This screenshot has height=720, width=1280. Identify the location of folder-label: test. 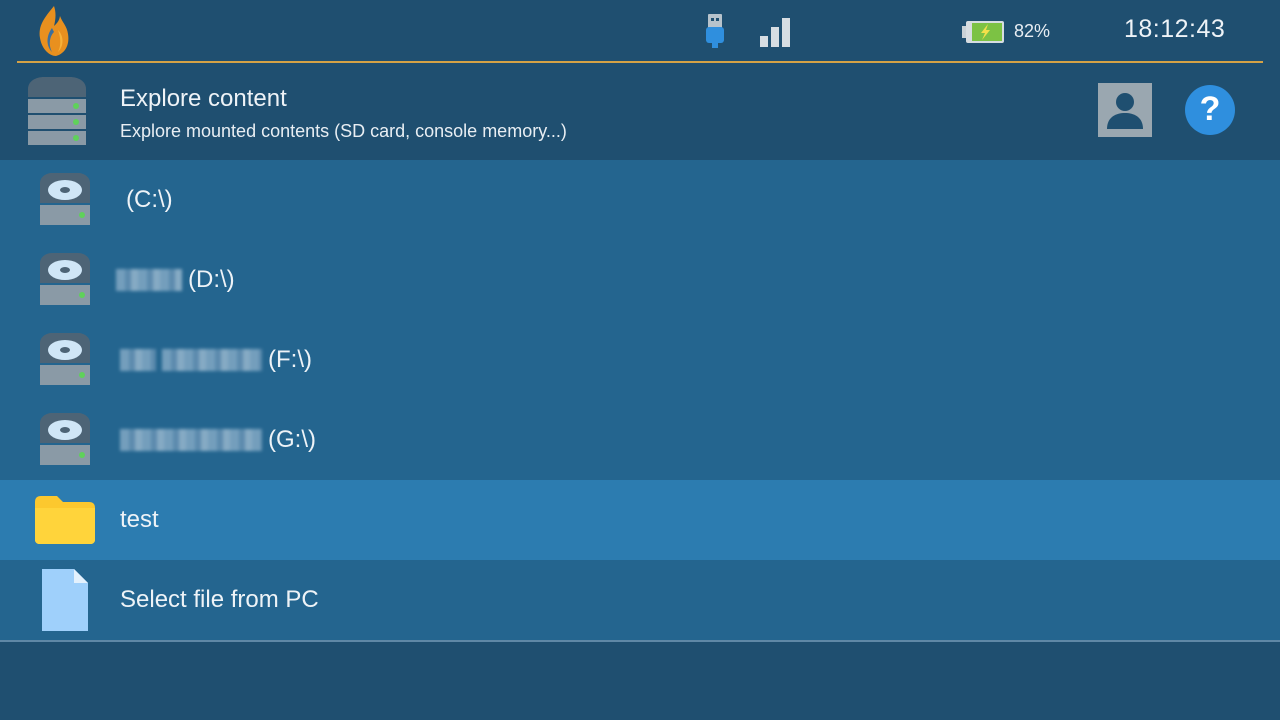
(139, 519).